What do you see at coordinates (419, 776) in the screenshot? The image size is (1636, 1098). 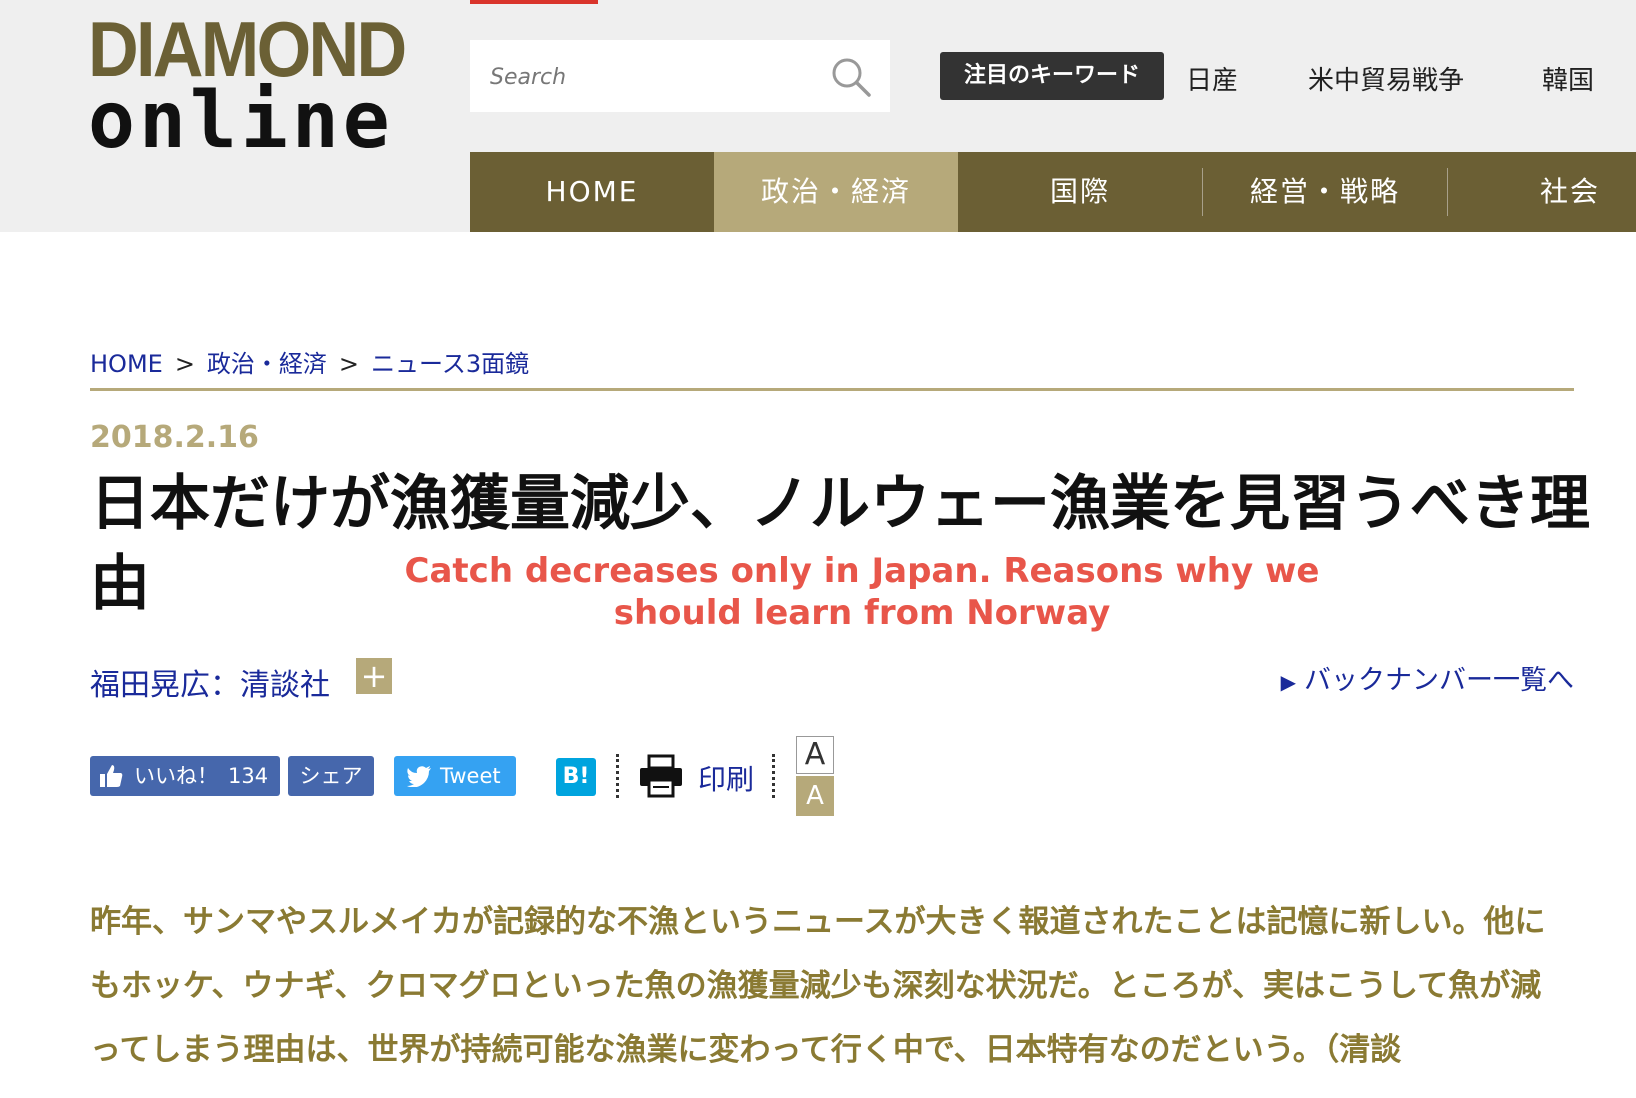 I see `twitter-bird-icon` at bounding box center [419, 776].